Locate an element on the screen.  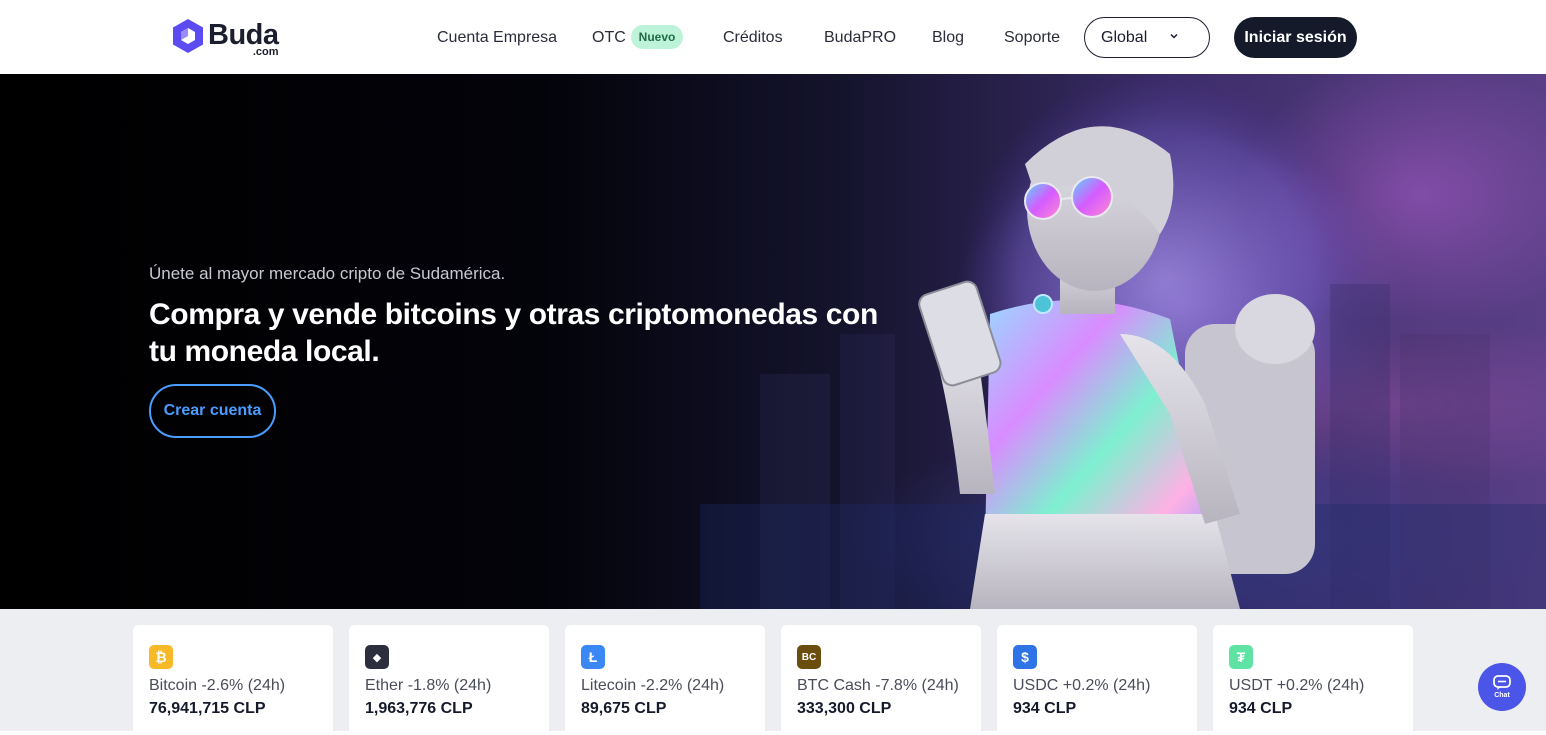
price-card-bitcoin: ₿ Bitcoin -2.6% (24h) 76,941,715 CLP is located at coordinates (233, 680).